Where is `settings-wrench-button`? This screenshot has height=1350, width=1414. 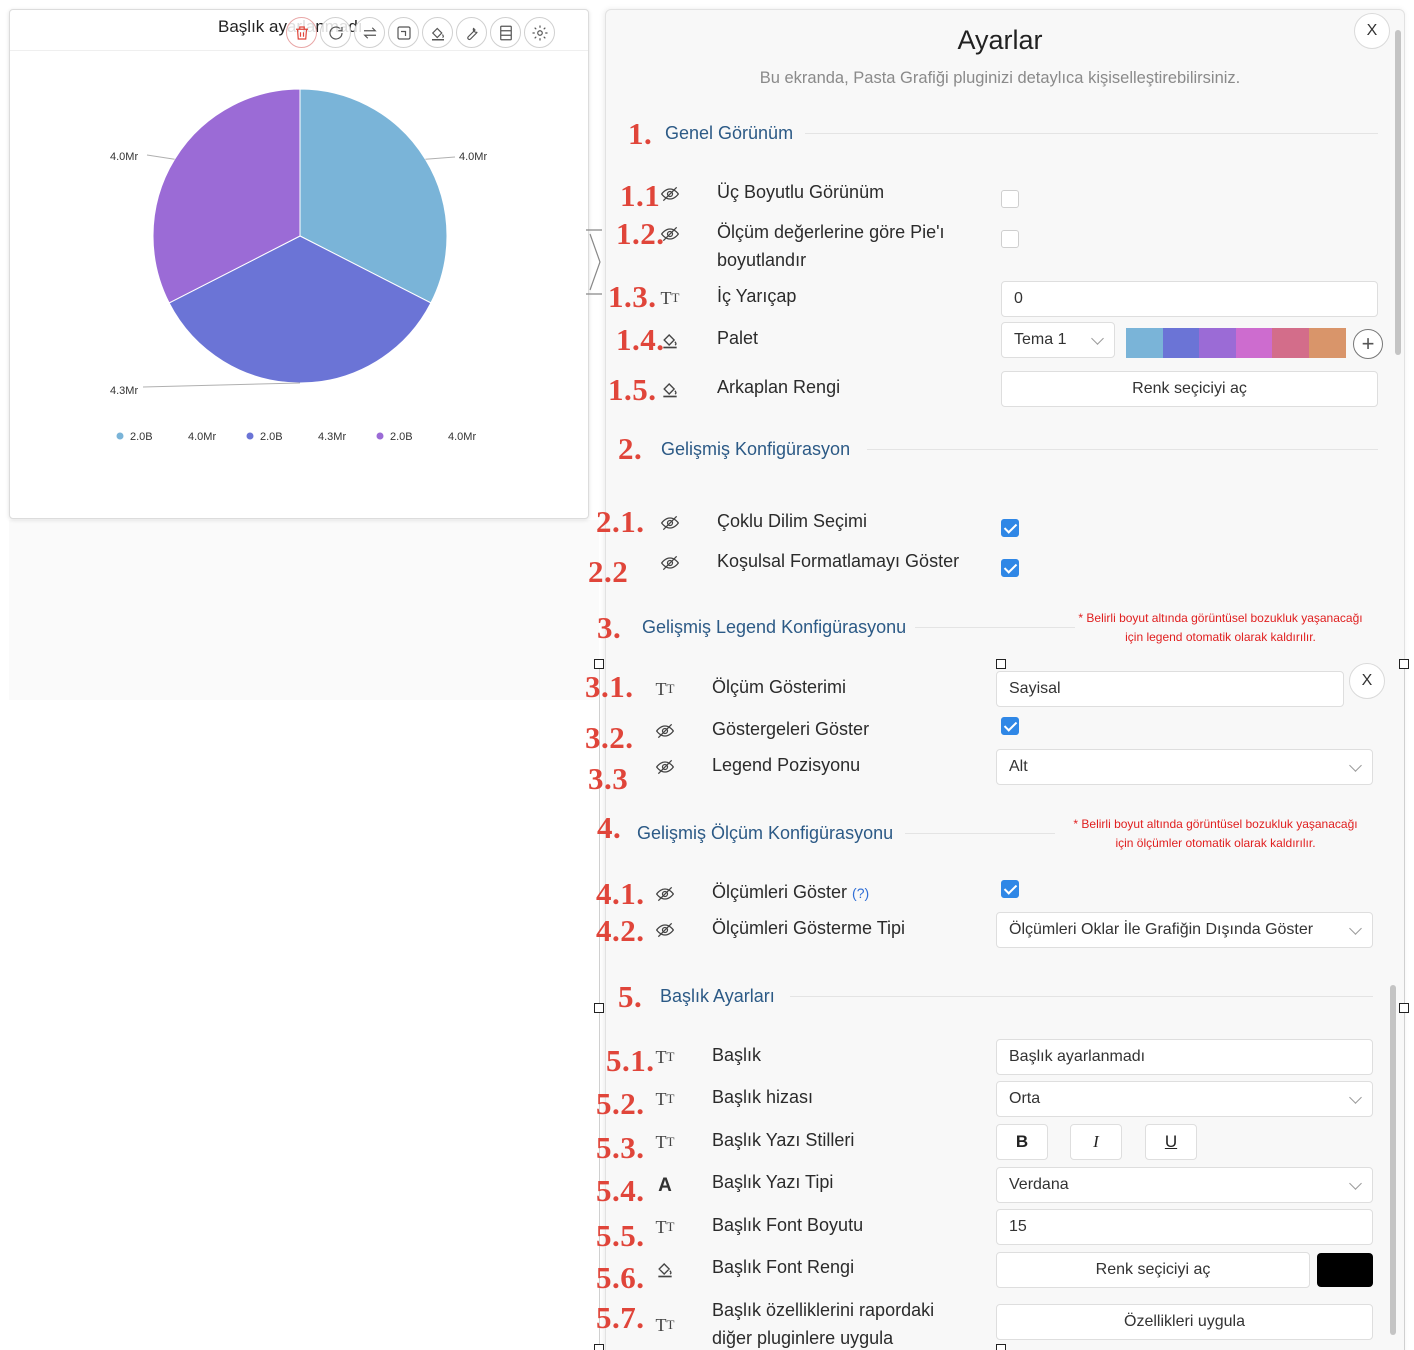 settings-wrench-button is located at coordinates (471, 32).